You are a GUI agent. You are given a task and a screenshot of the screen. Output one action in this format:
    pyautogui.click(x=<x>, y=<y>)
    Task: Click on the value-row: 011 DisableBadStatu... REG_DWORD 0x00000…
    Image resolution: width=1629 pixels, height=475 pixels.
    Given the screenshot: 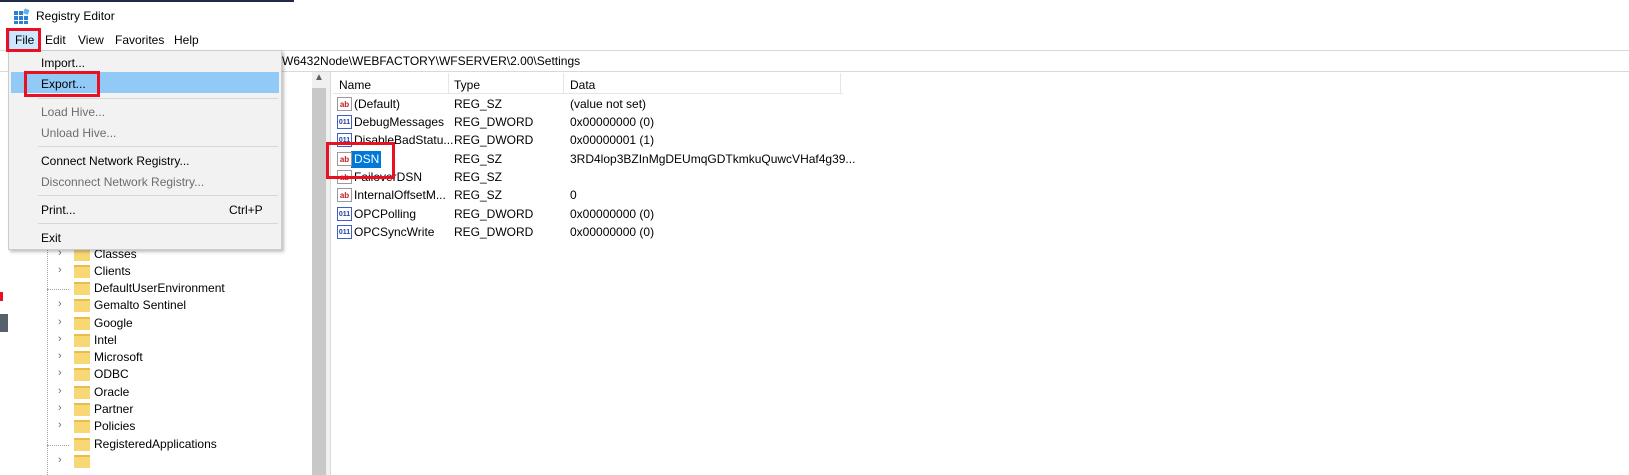 What is the action you would take?
    pyautogui.click(x=597, y=141)
    